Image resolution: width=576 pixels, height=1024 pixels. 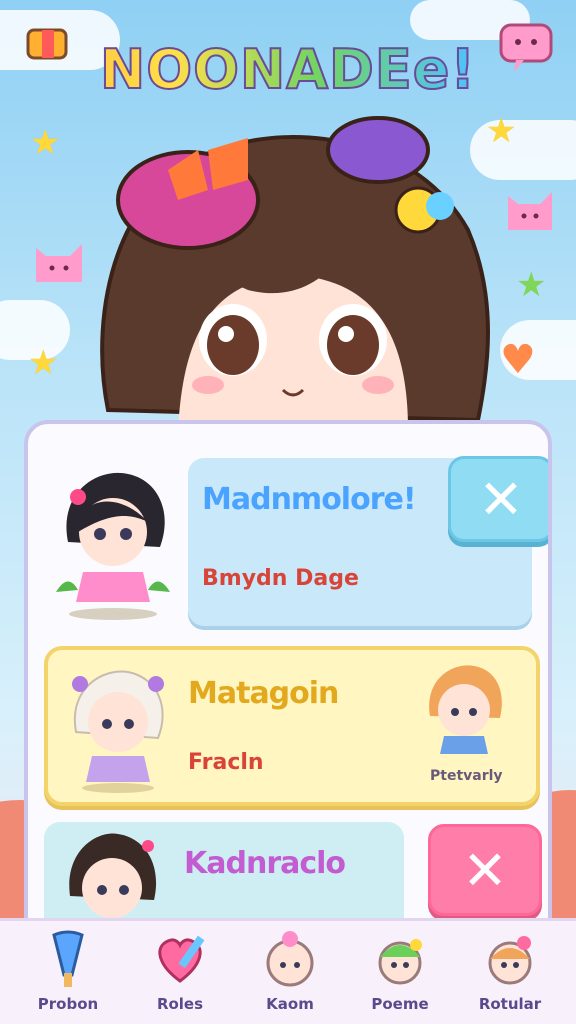 What do you see at coordinates (518, 360) in the screenshot?
I see `heart-icon: ♥` at bounding box center [518, 360].